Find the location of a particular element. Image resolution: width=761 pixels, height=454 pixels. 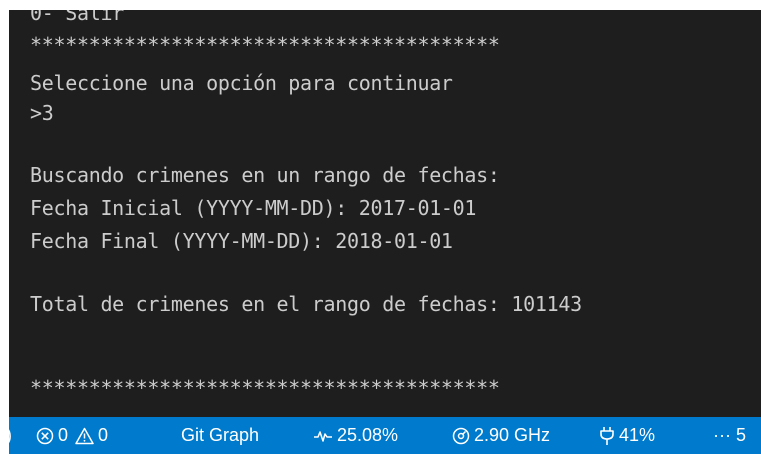

terminal-line: Buscando crimenes en un rango de fechas: is located at coordinates (265, 175).